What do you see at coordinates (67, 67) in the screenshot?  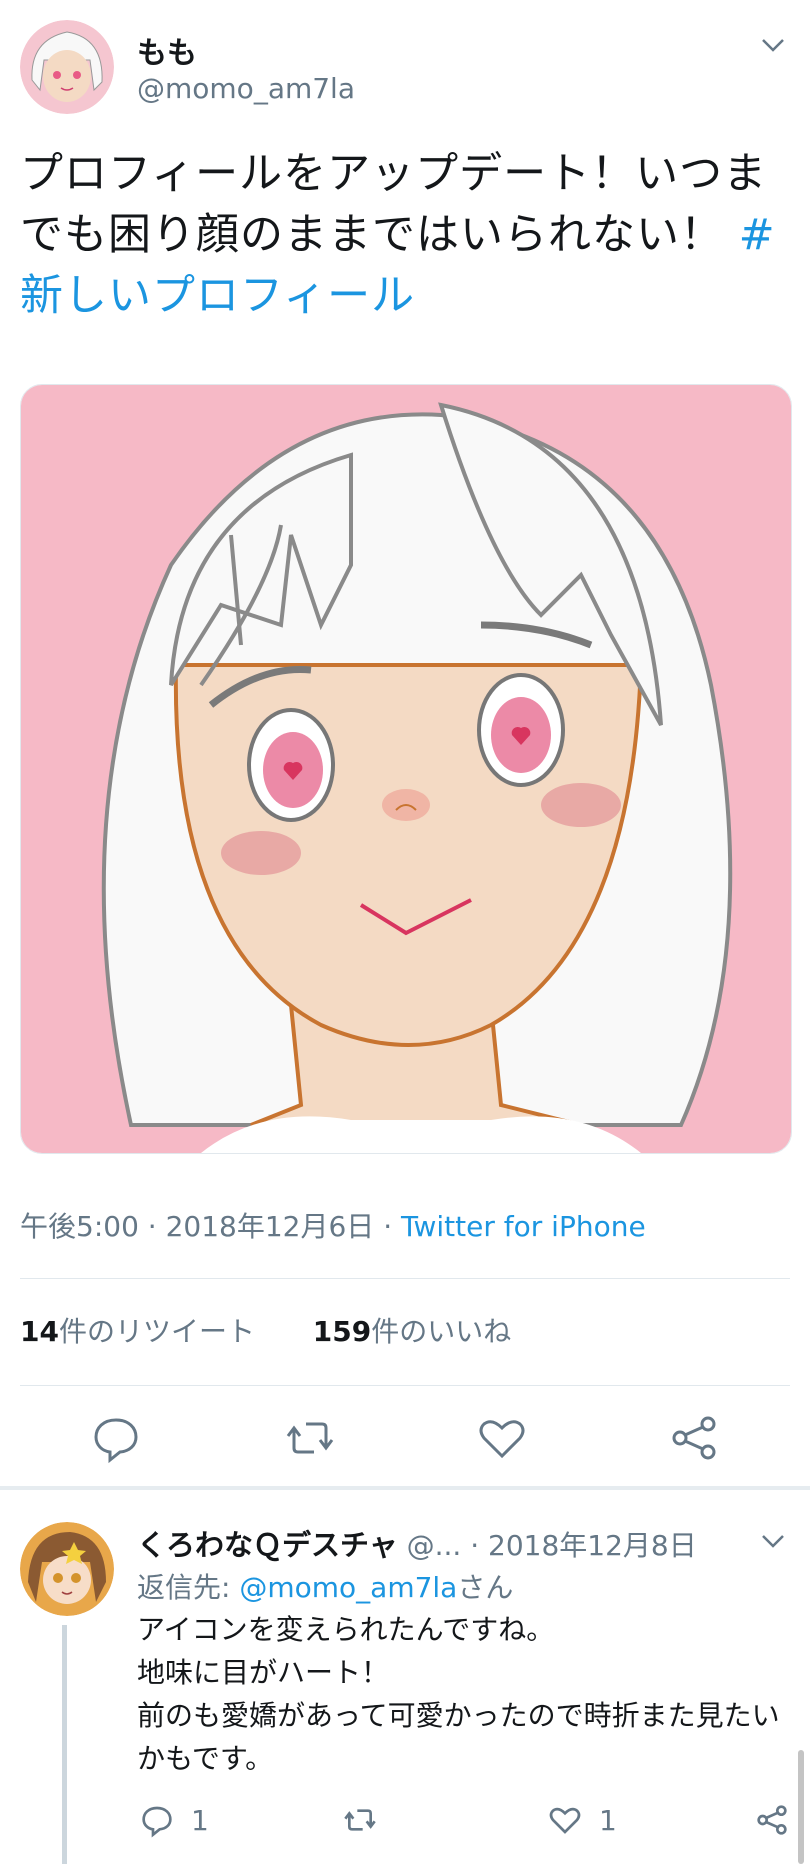 I see `author-avatar` at bounding box center [67, 67].